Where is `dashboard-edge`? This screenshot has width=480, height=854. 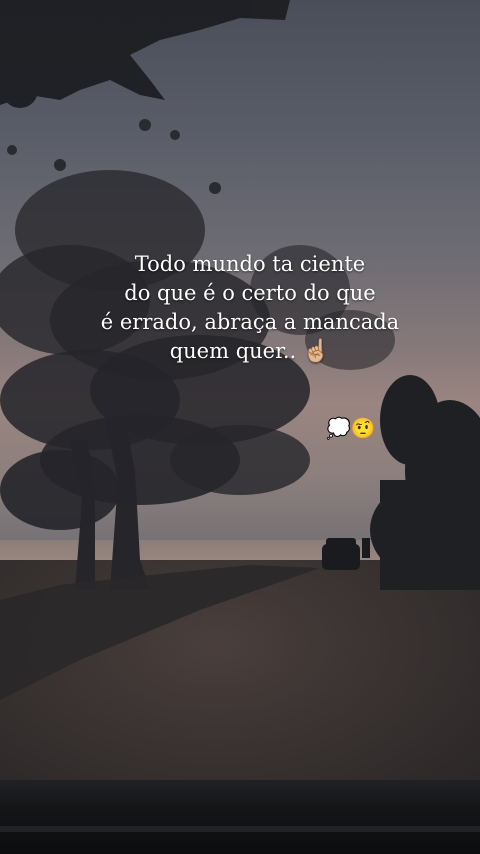
dashboard-edge is located at coordinates (240, 829).